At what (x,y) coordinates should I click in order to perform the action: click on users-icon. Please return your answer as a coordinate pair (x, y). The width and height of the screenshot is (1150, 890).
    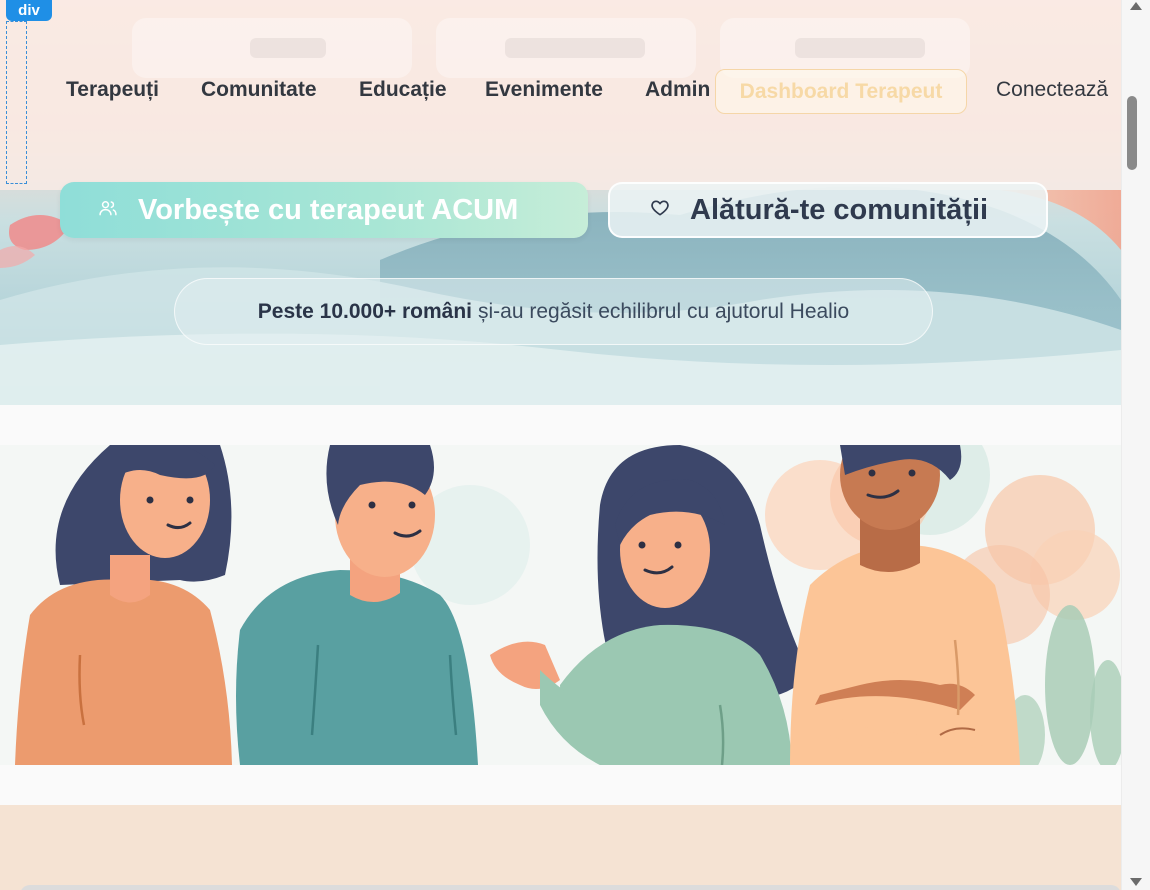
    Looking at the image, I should click on (108, 210).